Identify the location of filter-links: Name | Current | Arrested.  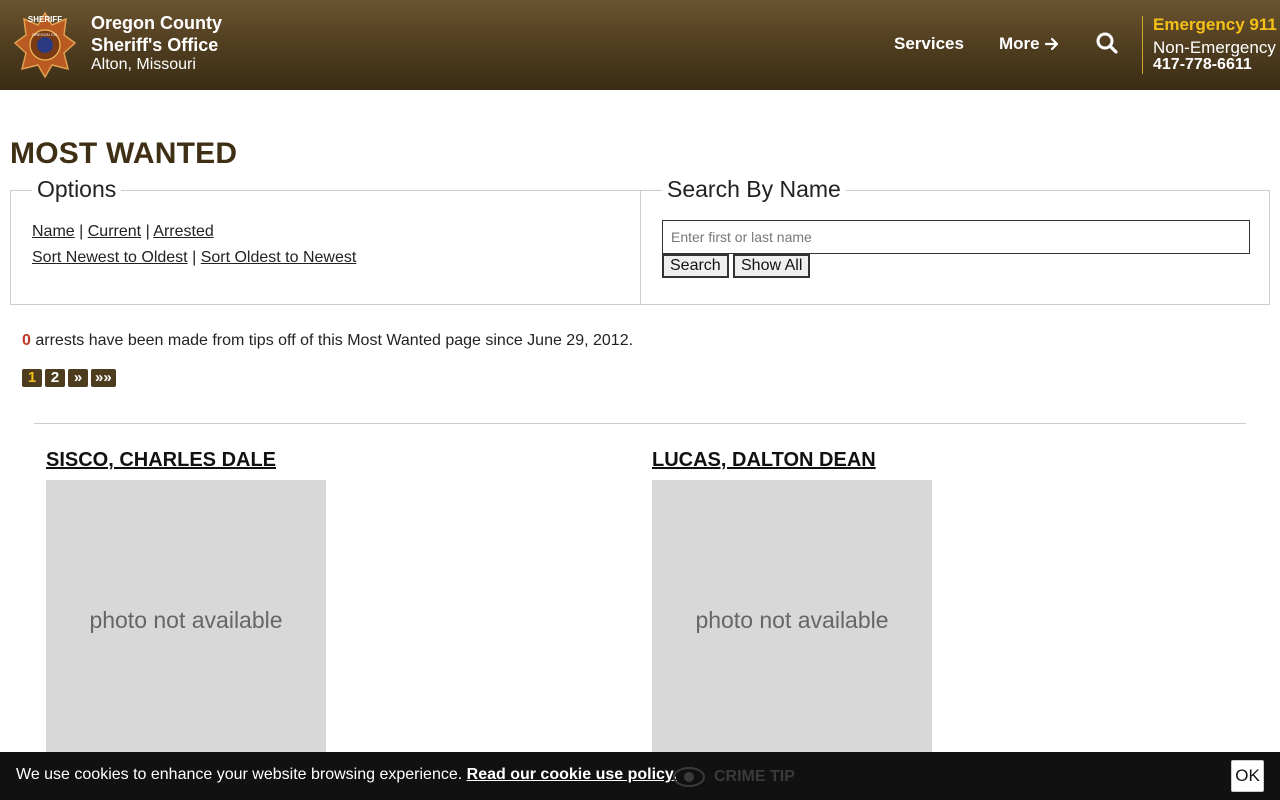
(123, 232).